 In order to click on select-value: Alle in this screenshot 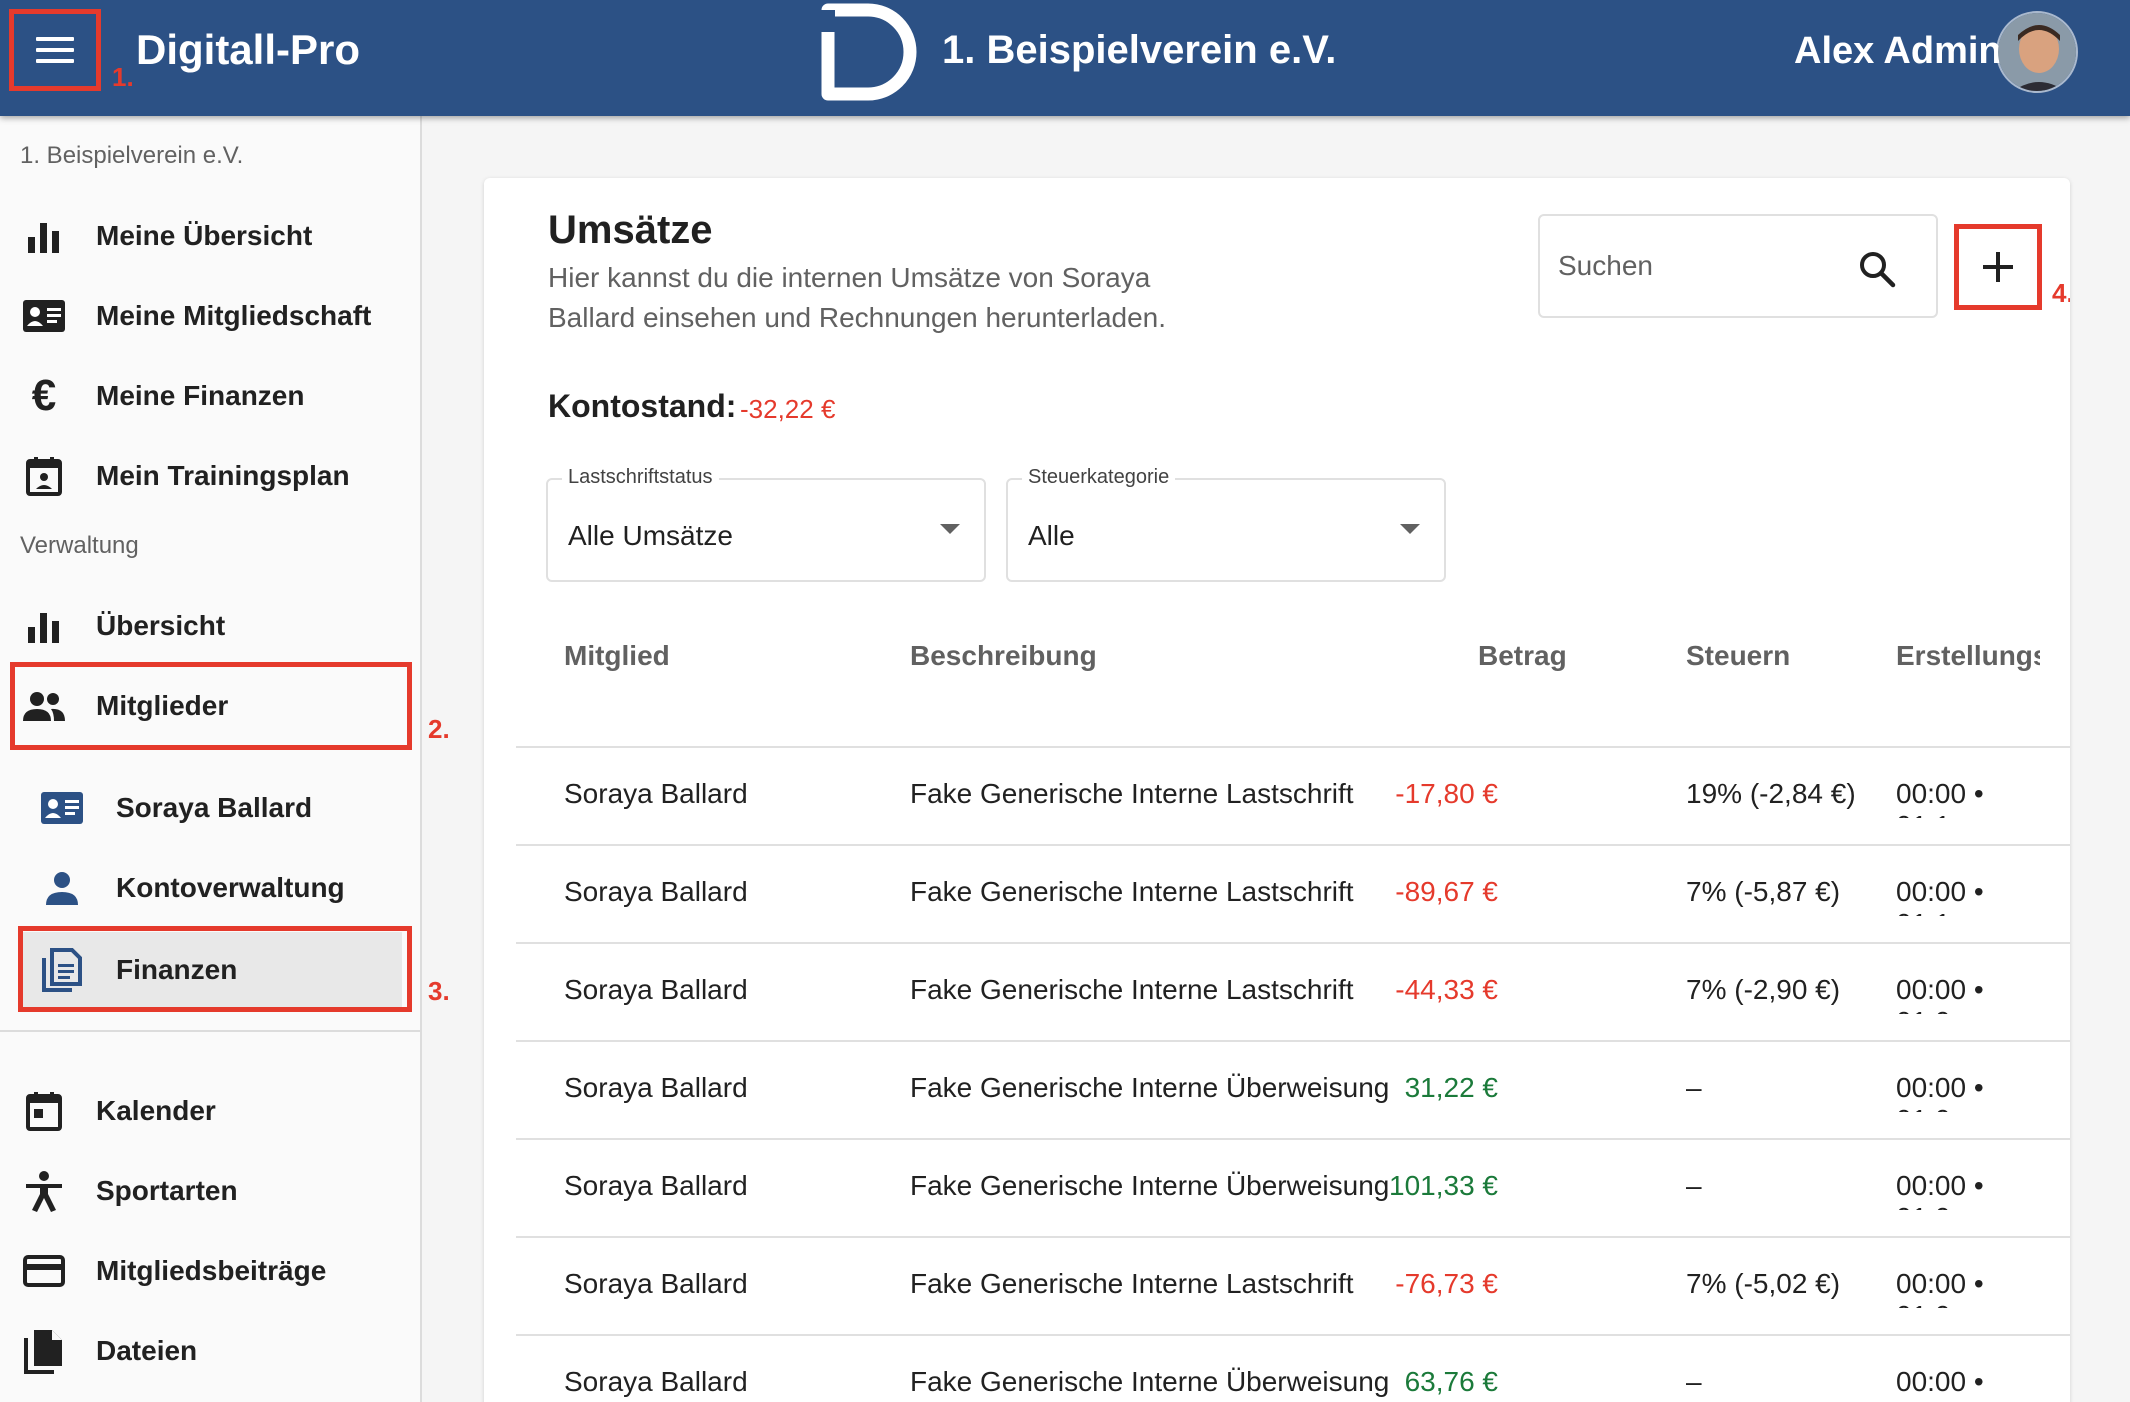, I will do `click(1051, 535)`.